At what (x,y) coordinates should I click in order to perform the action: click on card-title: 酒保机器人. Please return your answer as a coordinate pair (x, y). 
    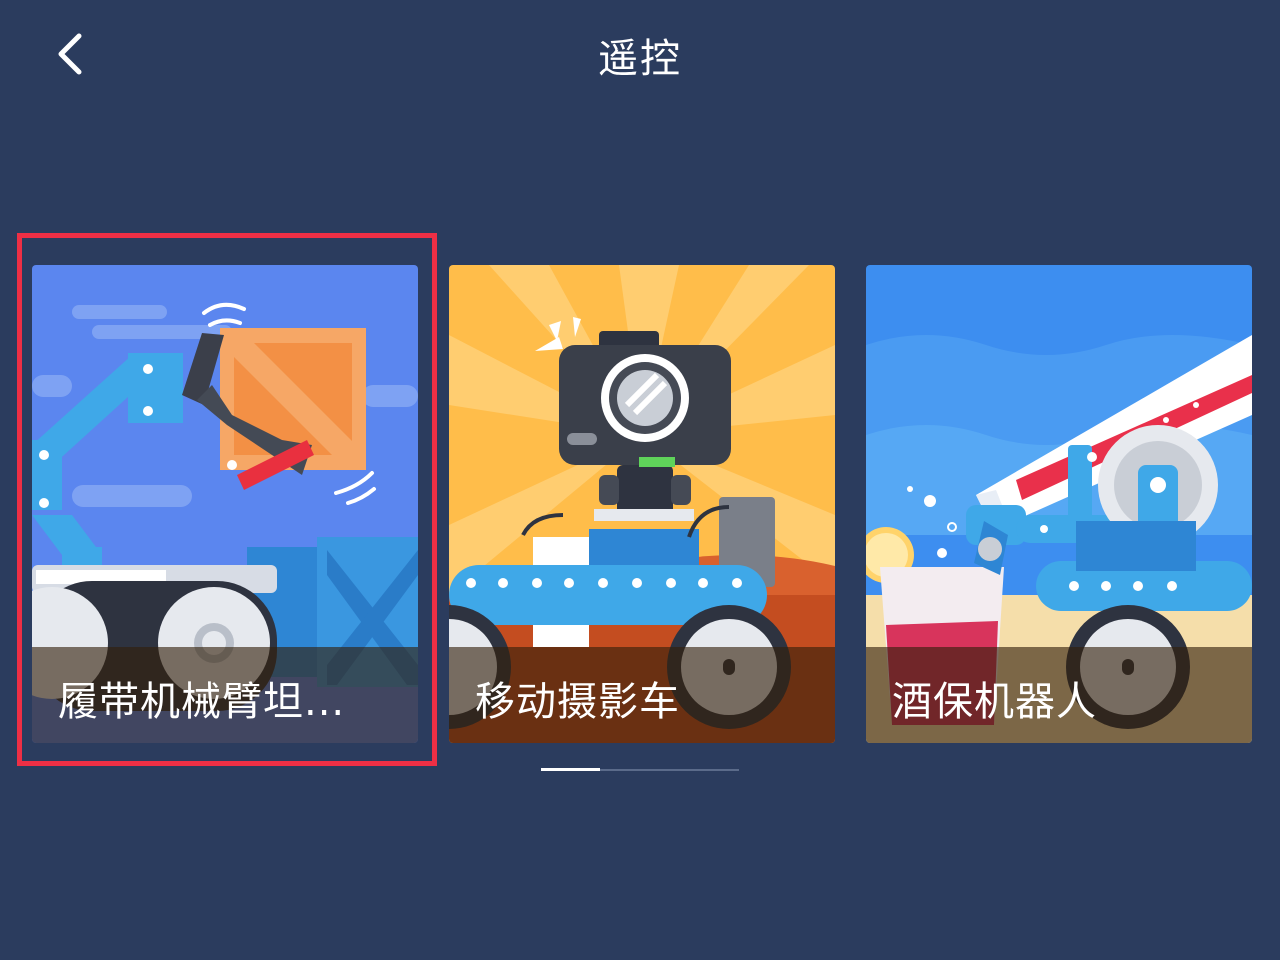
    Looking at the image, I should click on (994, 702).